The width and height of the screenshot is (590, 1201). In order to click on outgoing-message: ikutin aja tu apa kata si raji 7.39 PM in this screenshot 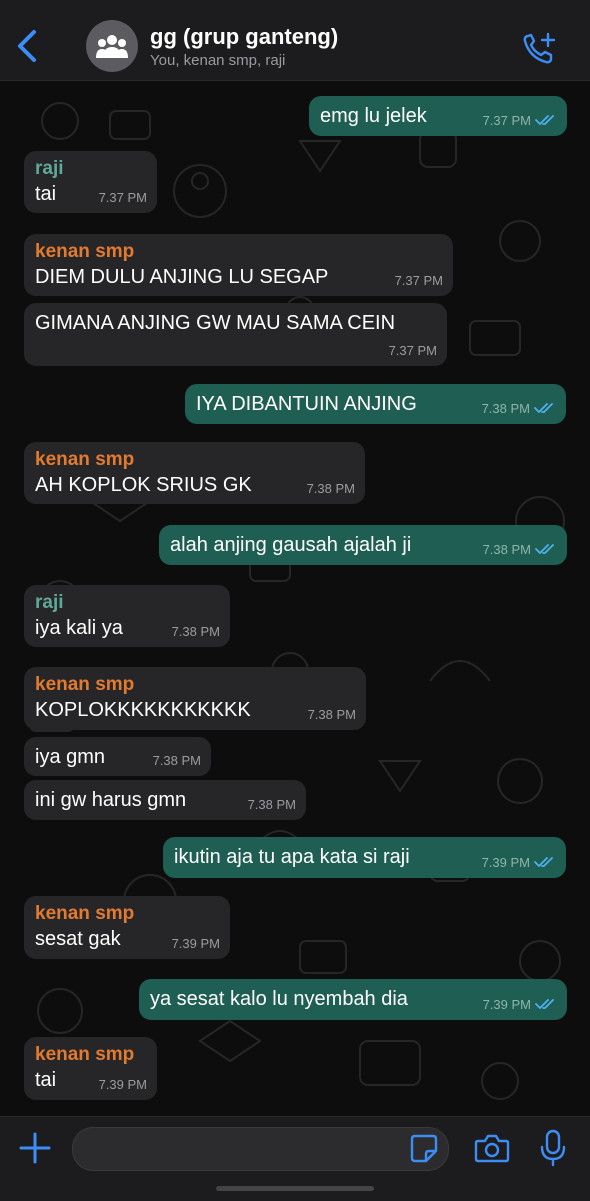, I will do `click(364, 857)`.